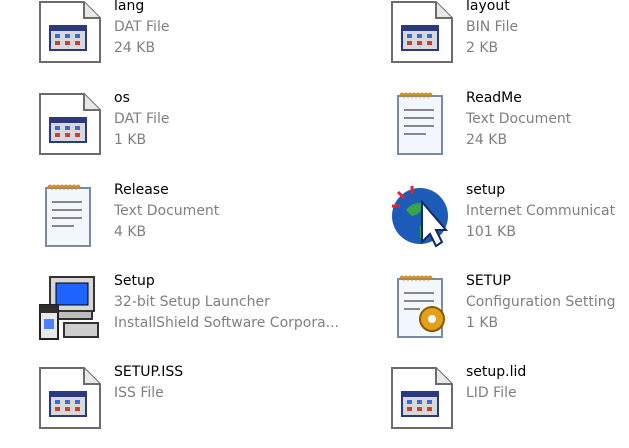 The image size is (629, 448). What do you see at coordinates (422, 34) in the screenshot?
I see `bin-file-icon` at bounding box center [422, 34].